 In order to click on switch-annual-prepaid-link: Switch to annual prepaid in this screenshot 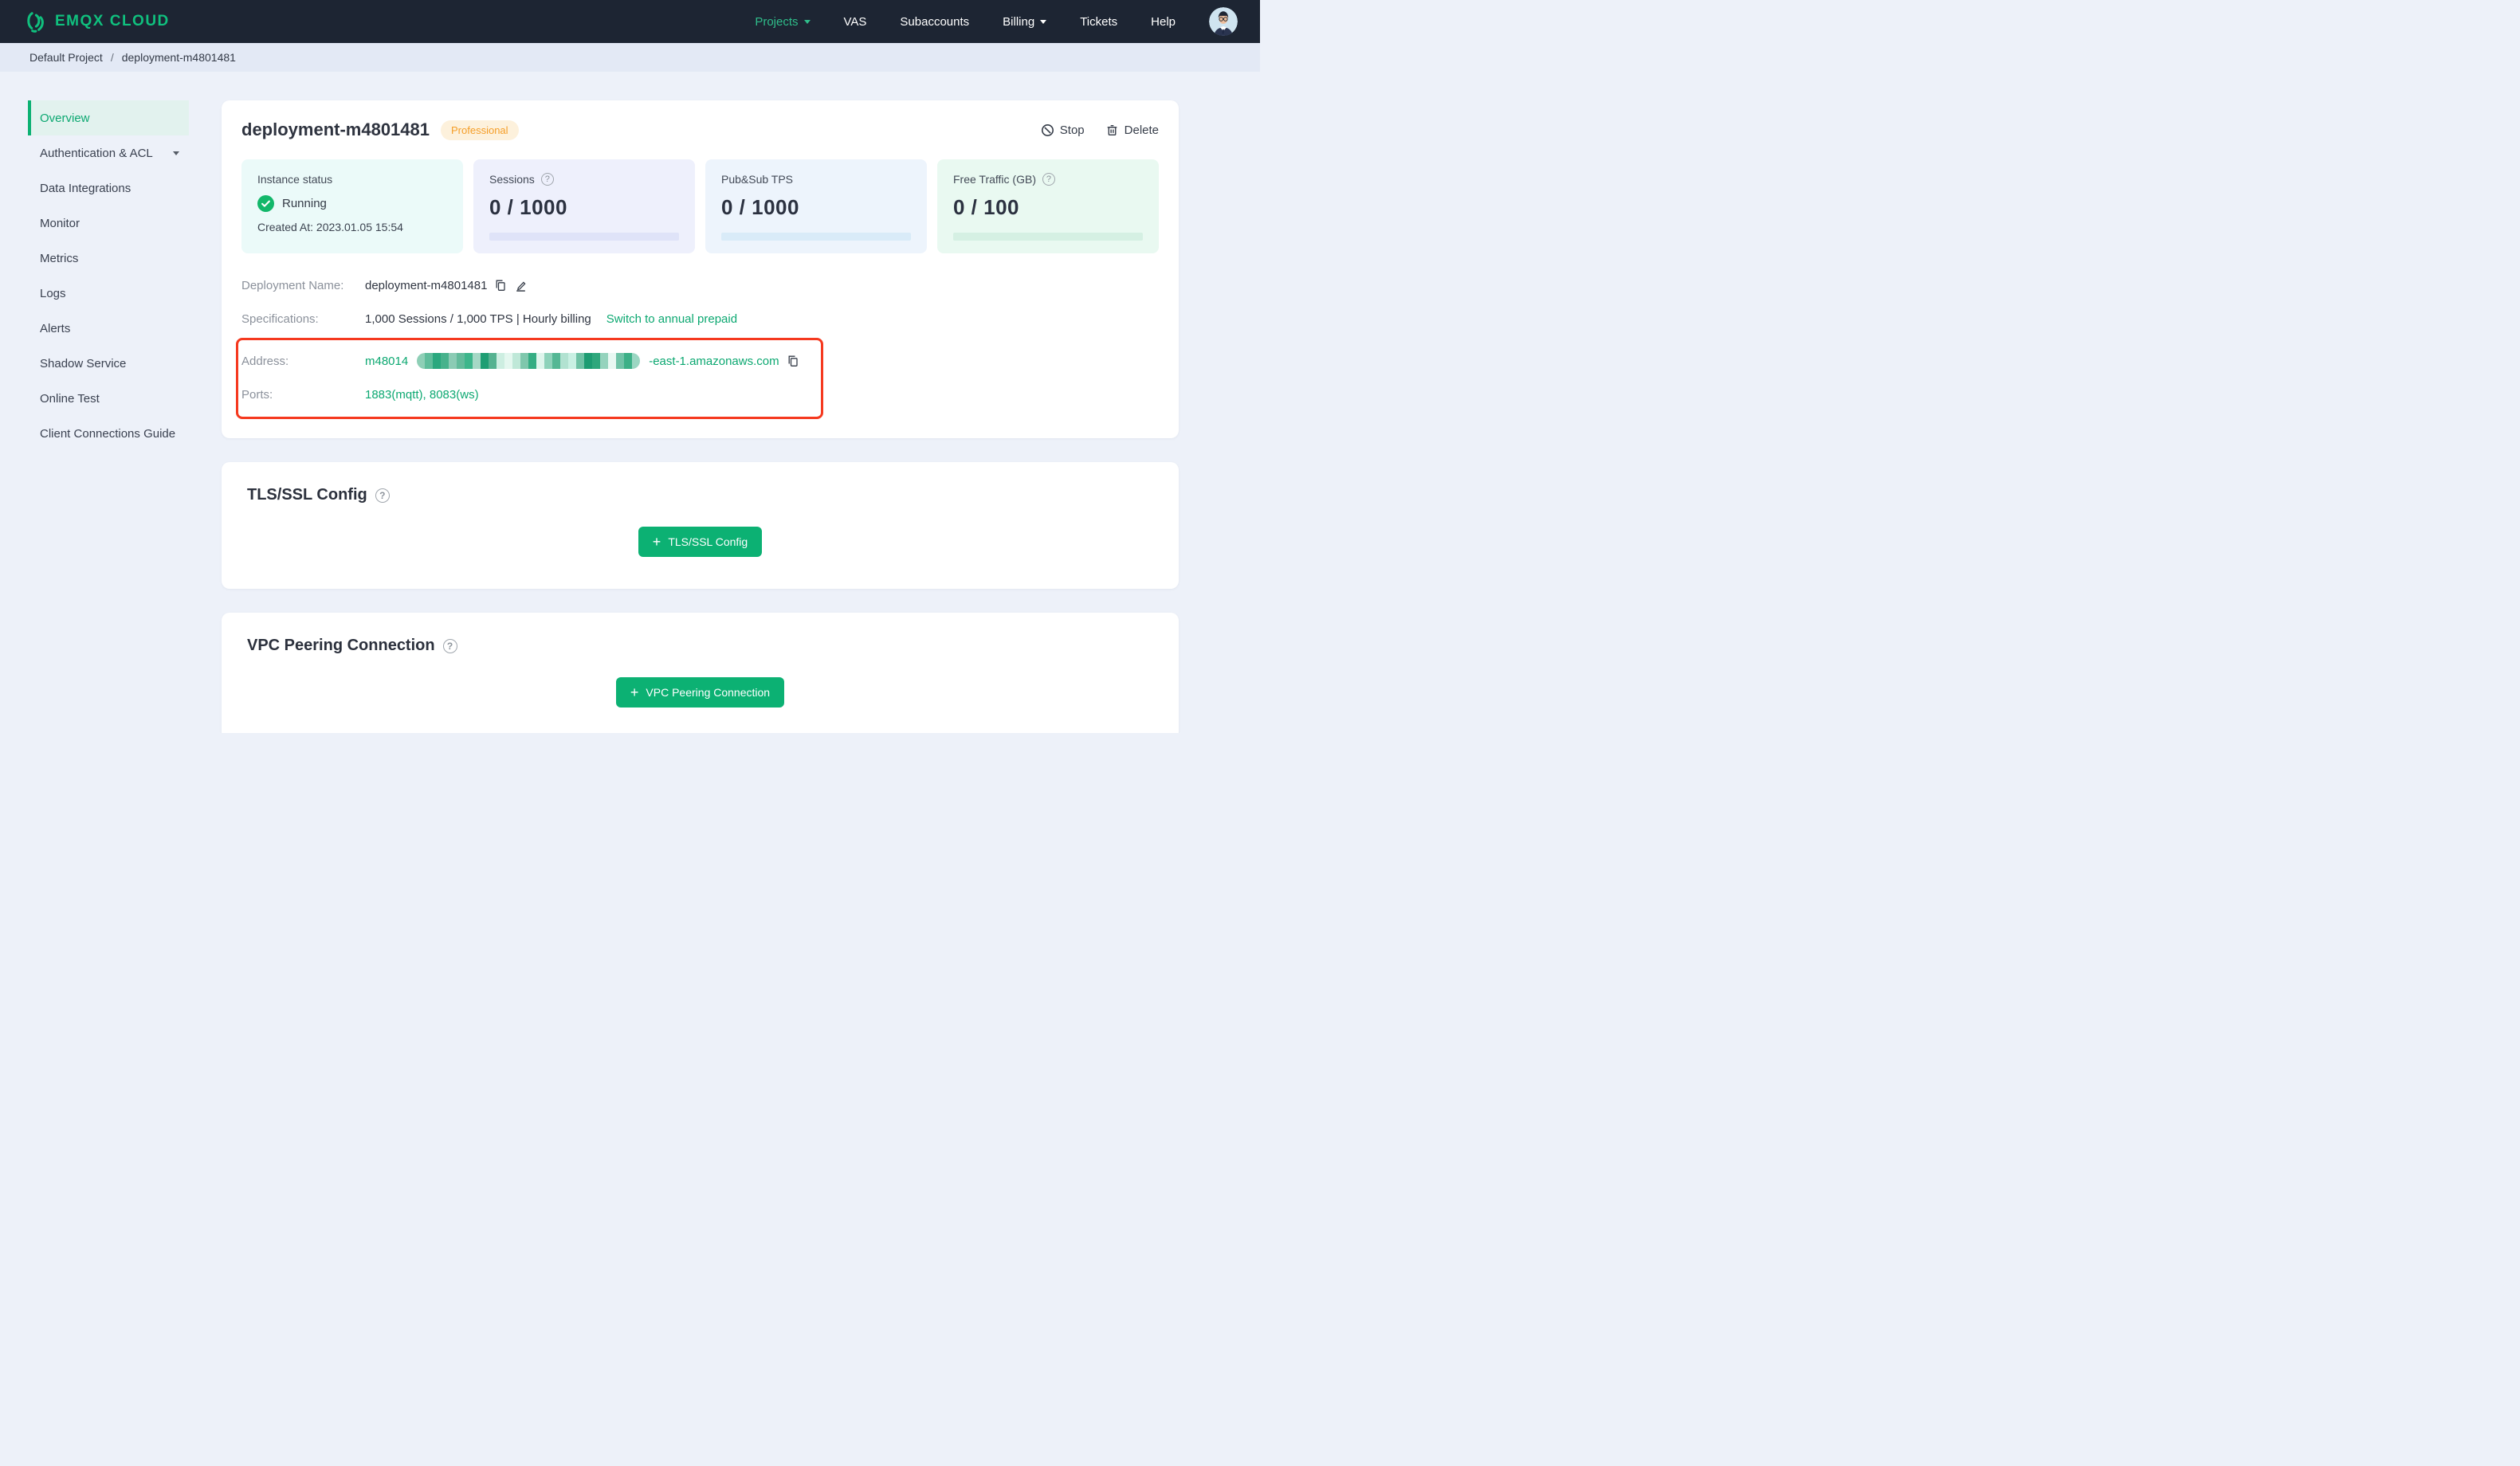, I will do `click(671, 319)`.